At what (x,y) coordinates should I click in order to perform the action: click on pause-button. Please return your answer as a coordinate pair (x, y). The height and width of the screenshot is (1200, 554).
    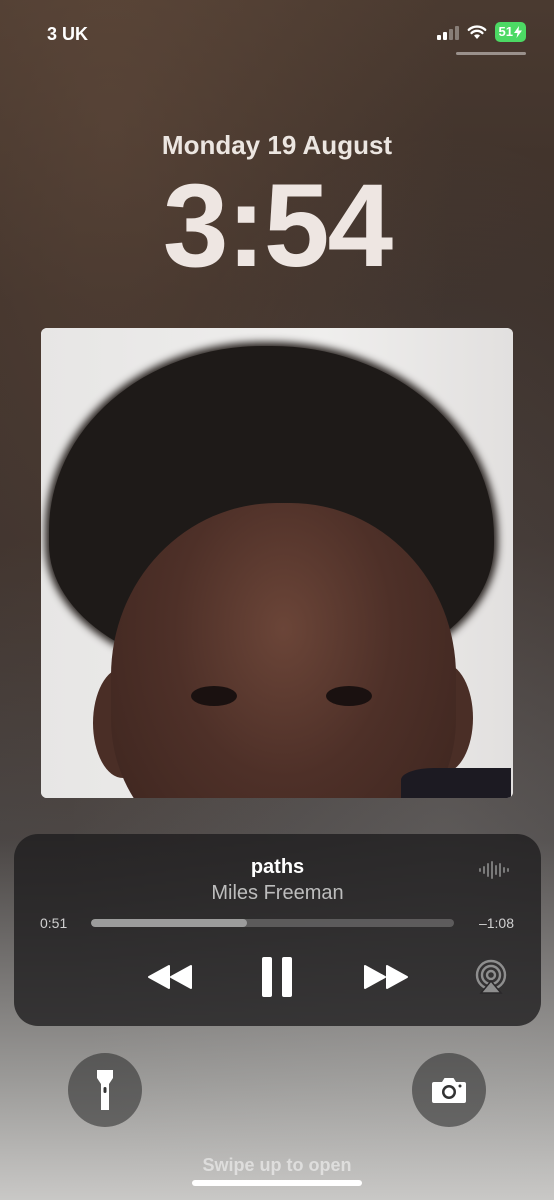
    Looking at the image, I should click on (277, 977).